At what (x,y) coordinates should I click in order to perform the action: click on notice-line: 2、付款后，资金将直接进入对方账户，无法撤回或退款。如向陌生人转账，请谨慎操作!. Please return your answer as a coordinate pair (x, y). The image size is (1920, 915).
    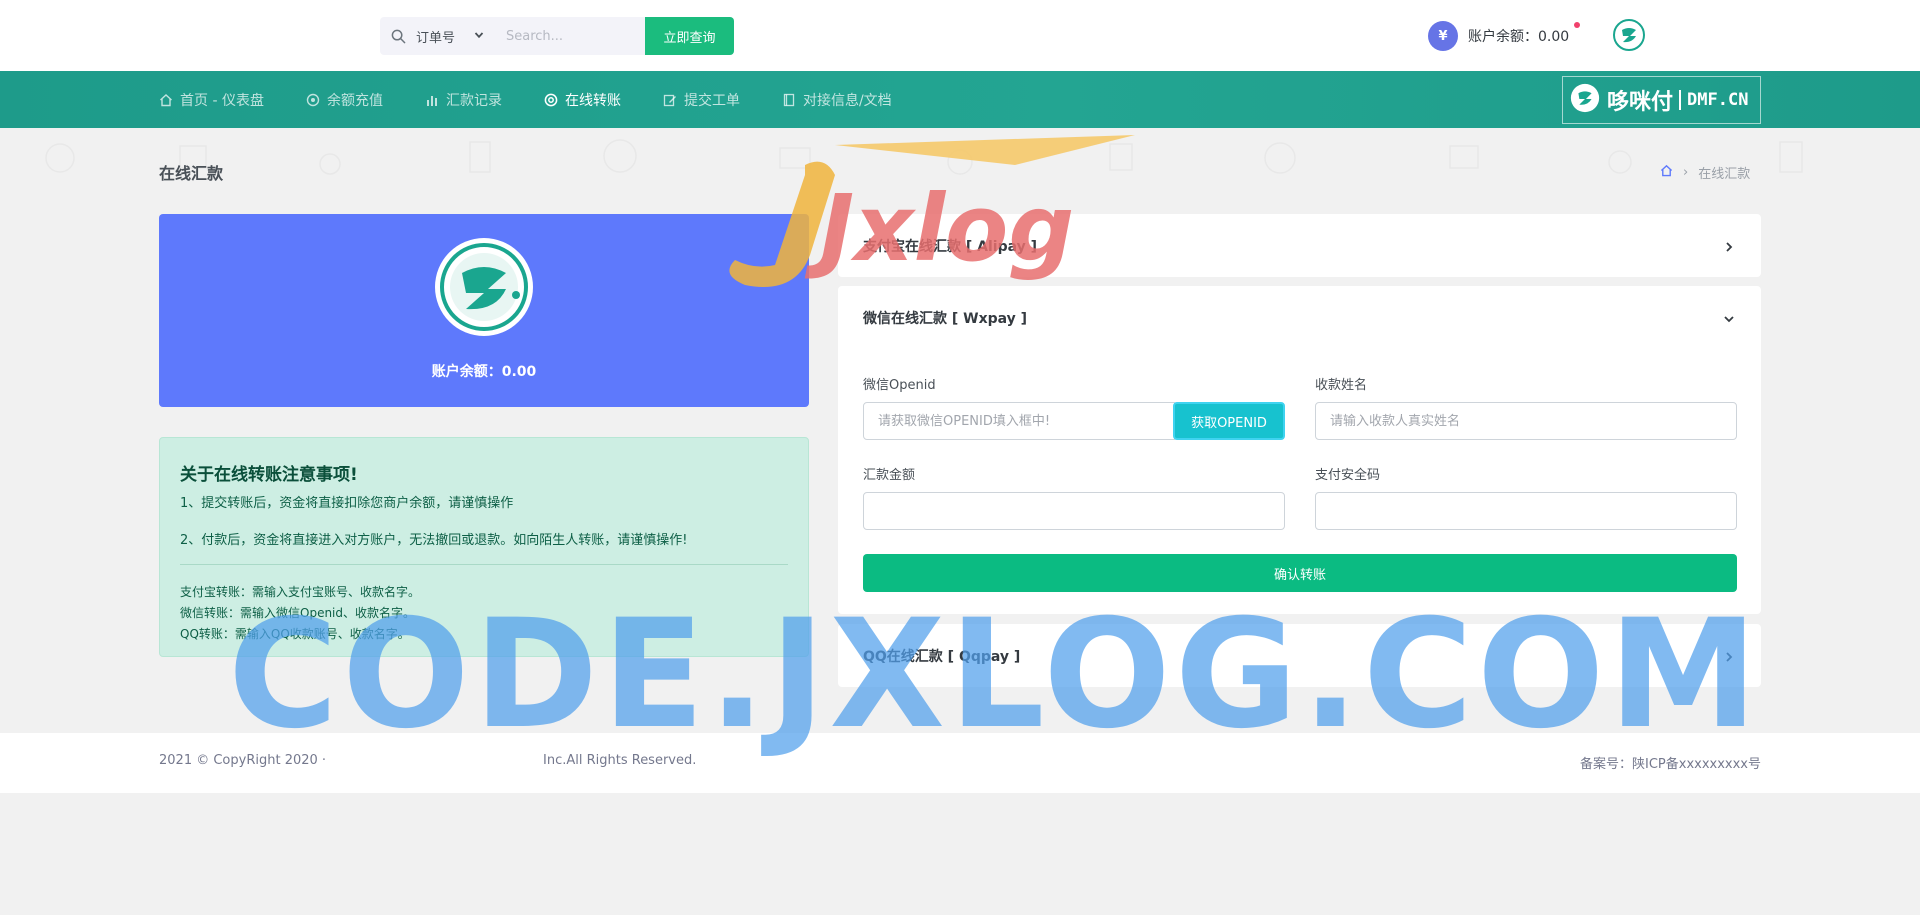
    Looking at the image, I should click on (434, 540).